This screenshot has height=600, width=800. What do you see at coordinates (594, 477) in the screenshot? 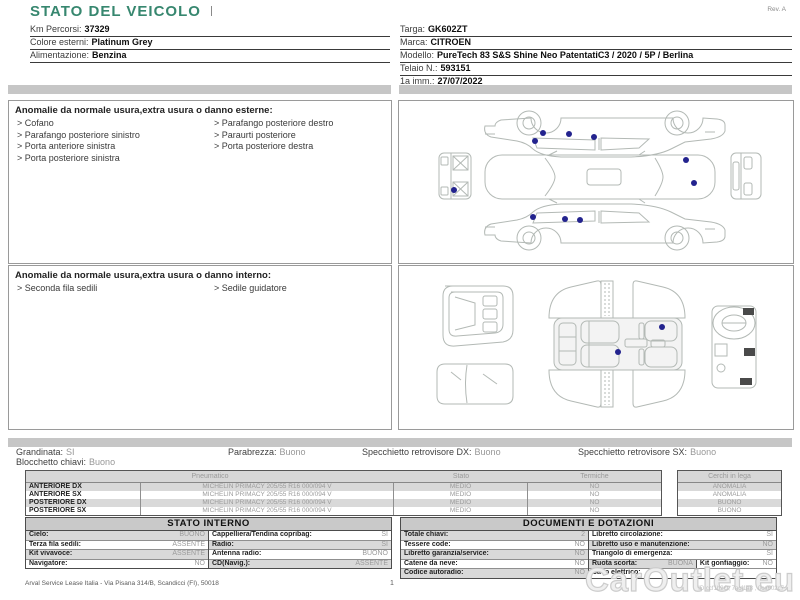
I see `tyre-header-termiche: Termiche` at bounding box center [594, 477].